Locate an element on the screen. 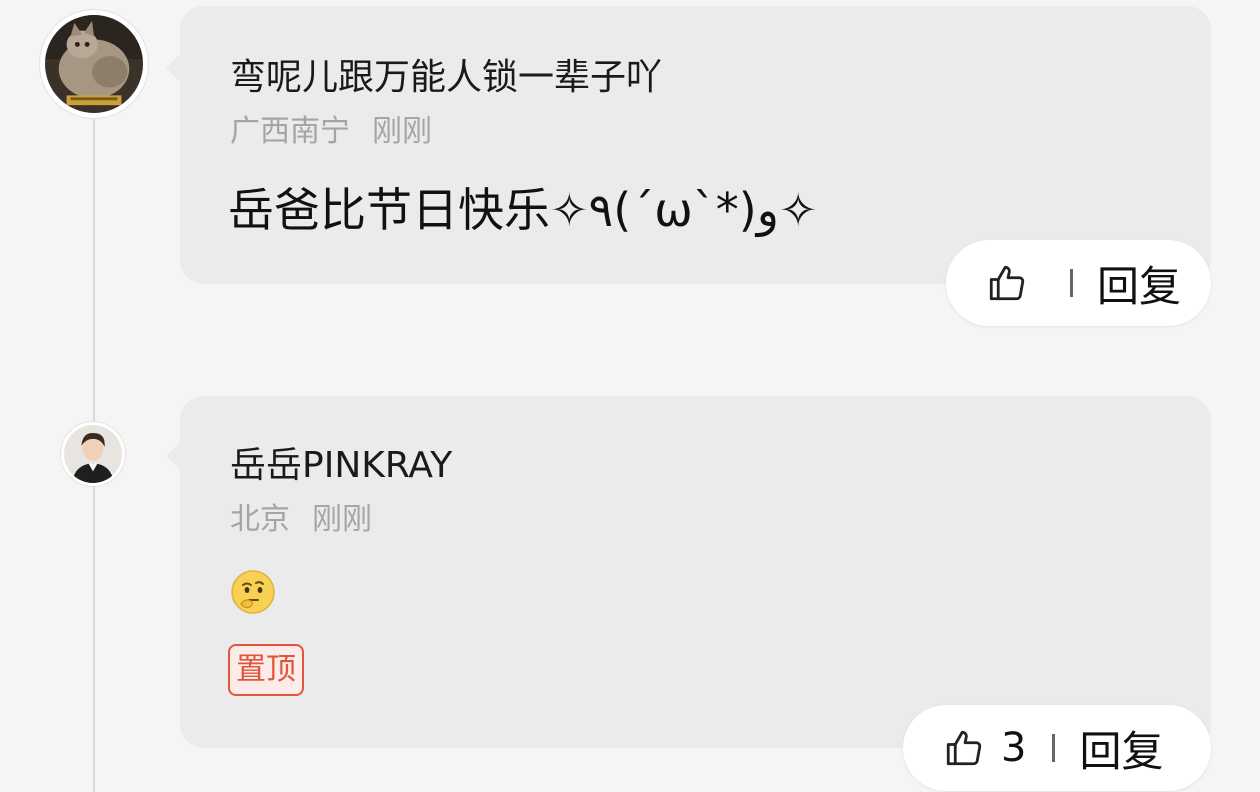 Image resolution: width=1260 pixels, height=792 pixels. comment-meta: 北京 刚刚 is located at coordinates (301, 516).